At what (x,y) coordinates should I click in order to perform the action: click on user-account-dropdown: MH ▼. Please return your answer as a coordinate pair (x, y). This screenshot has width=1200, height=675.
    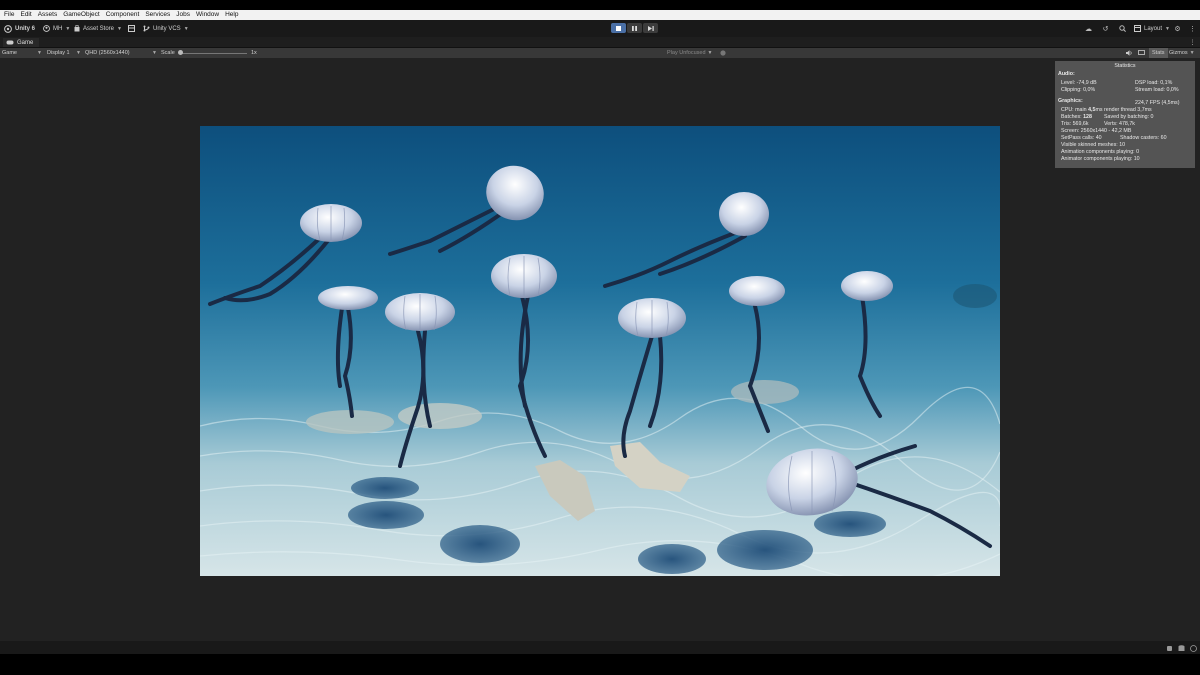
    Looking at the image, I should click on (56, 28).